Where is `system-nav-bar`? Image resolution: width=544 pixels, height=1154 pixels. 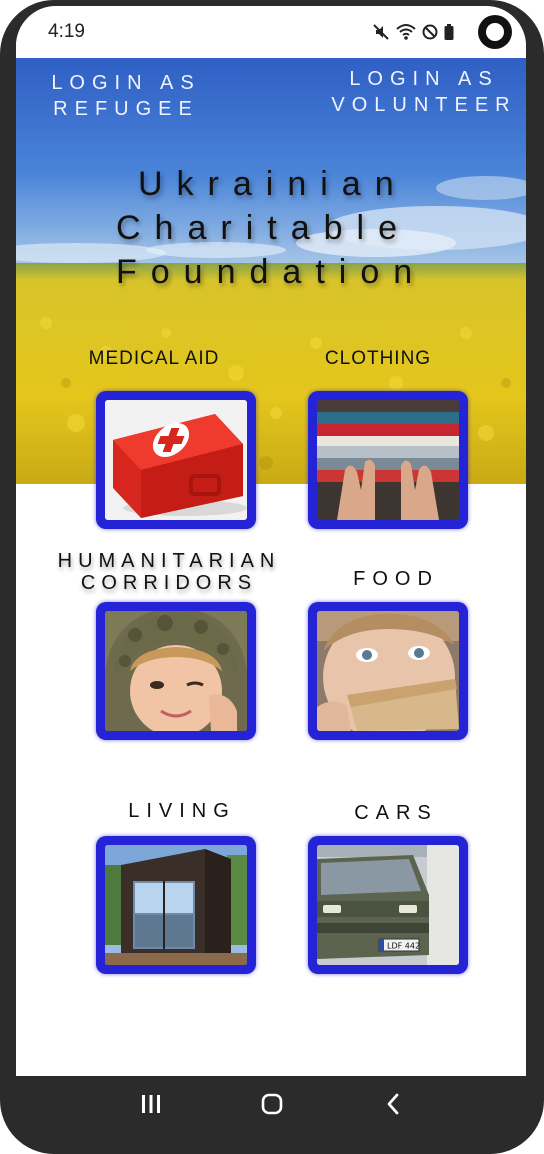
system-nav-bar is located at coordinates (272, 1104).